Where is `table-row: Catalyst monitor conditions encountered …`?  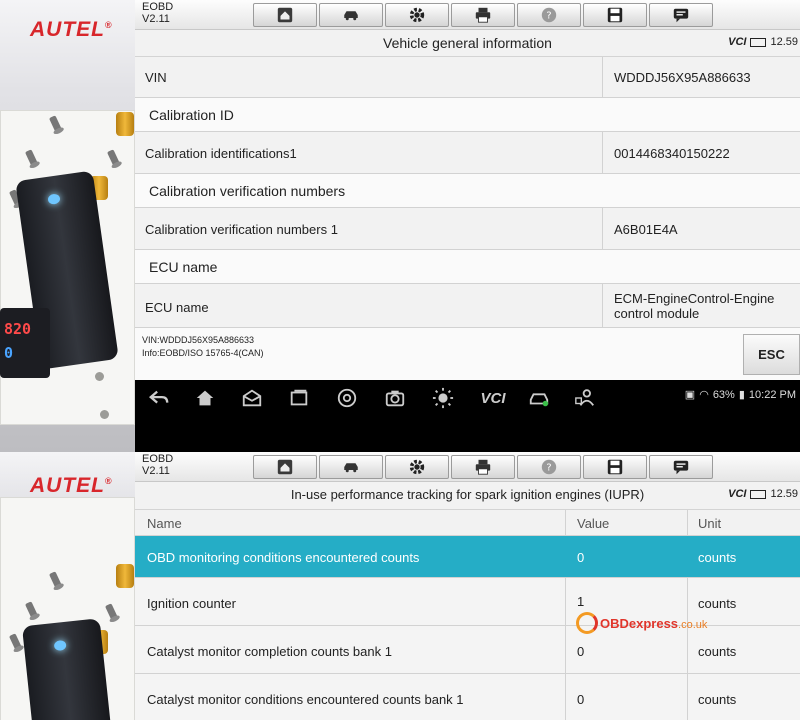
table-row: Catalyst monitor conditions encountered … is located at coordinates (467, 697).